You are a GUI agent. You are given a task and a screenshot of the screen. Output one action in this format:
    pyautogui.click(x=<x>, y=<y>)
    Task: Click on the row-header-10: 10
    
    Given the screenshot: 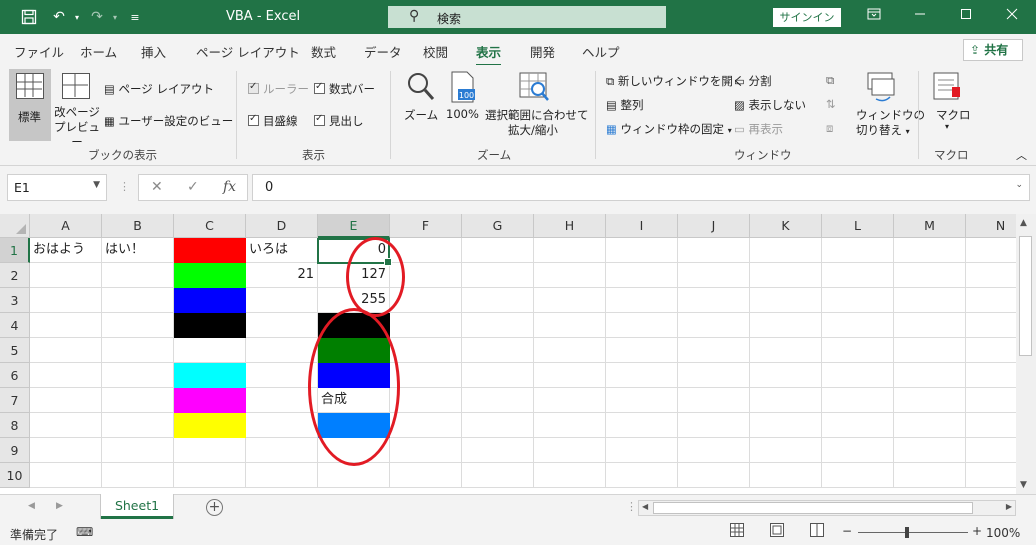 What is the action you would take?
    pyautogui.click(x=15, y=475)
    